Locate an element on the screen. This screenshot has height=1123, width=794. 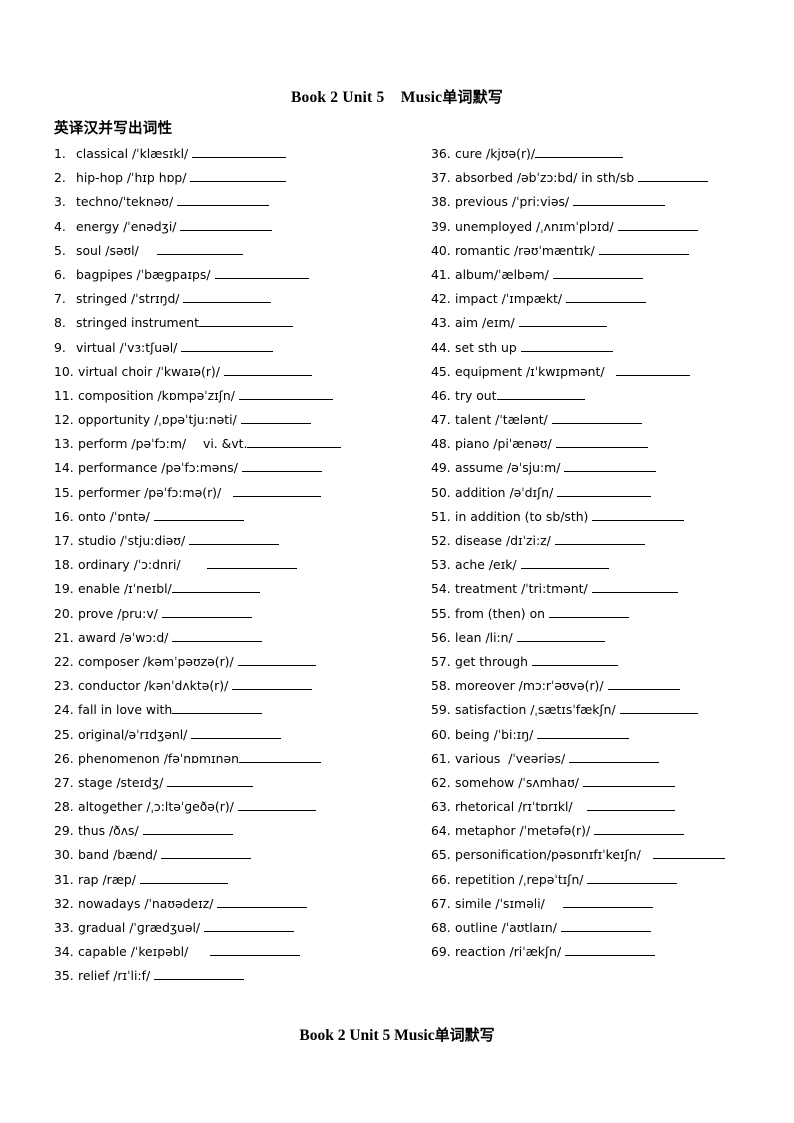
word-list-item: 17. studio /ˈstju:diəʊ/ is located at coordinates (229, 541).